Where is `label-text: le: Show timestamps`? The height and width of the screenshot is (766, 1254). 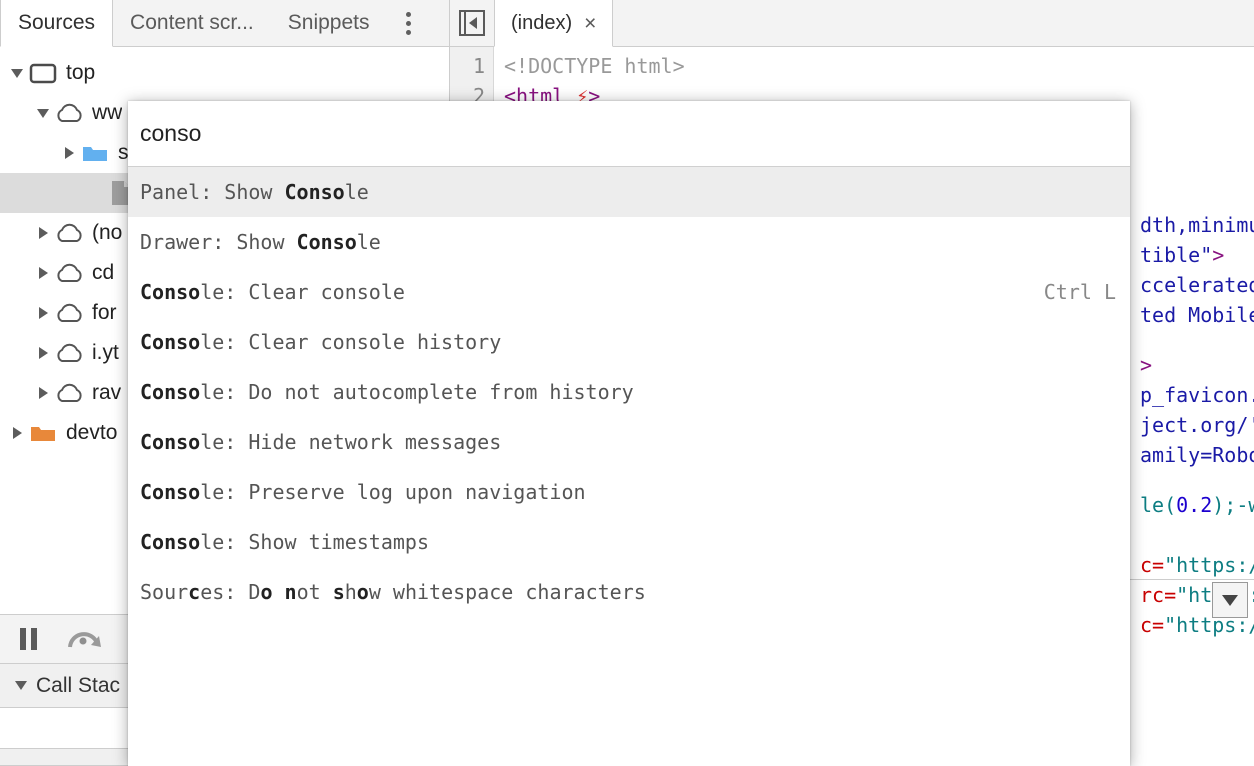 label-text: le: Show timestamps is located at coordinates (314, 542).